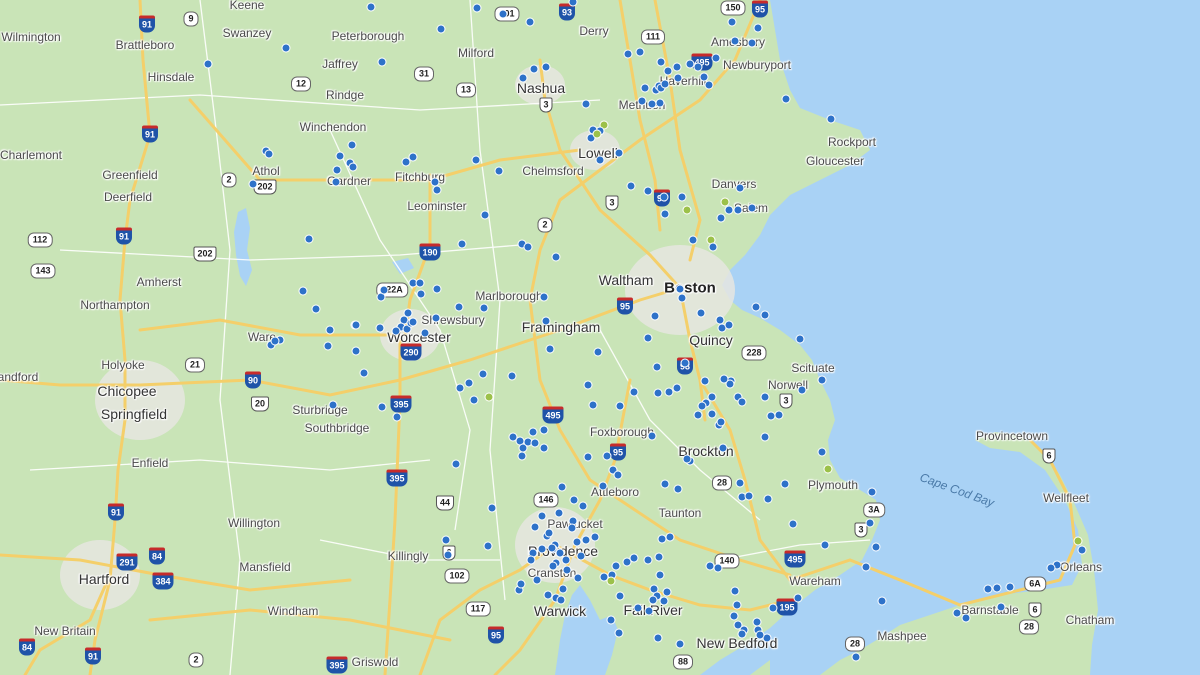  I want to click on route-shield-interstate-84: 84, so click(157, 556).